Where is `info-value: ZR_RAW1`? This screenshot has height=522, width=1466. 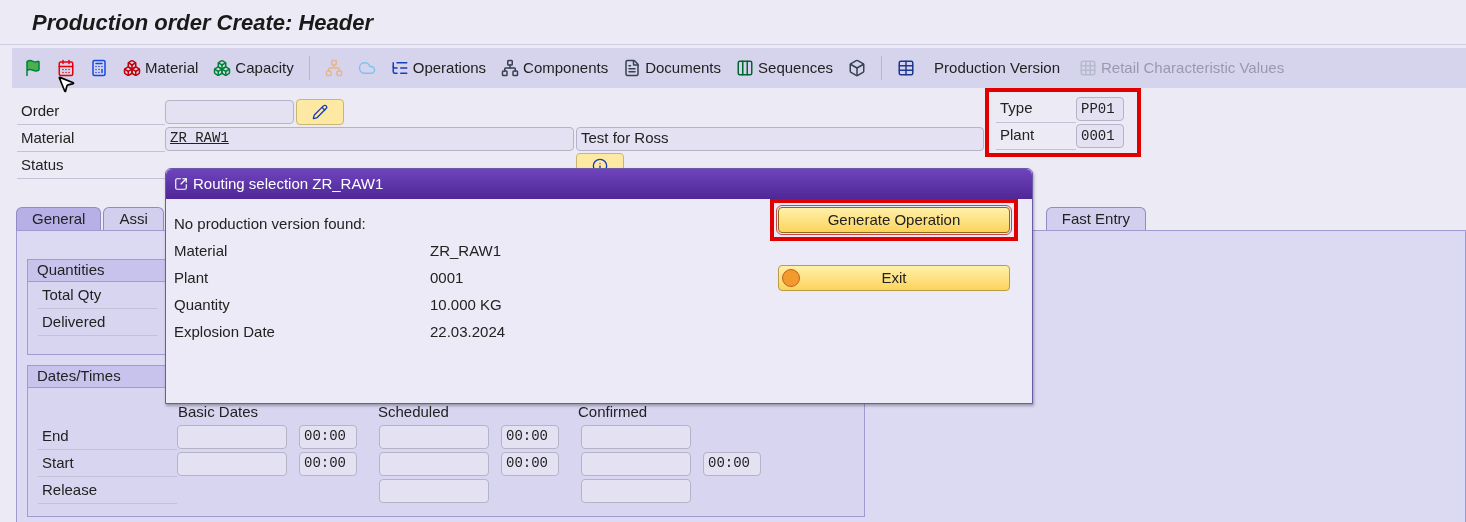
info-value: ZR_RAW1 is located at coordinates (466, 251).